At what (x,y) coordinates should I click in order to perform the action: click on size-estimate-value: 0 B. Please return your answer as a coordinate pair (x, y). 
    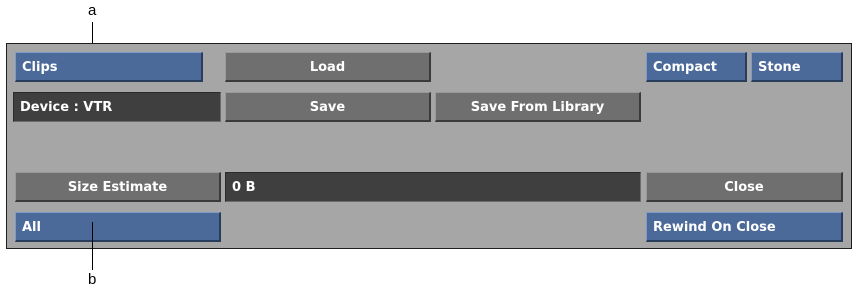
    Looking at the image, I should click on (433, 187).